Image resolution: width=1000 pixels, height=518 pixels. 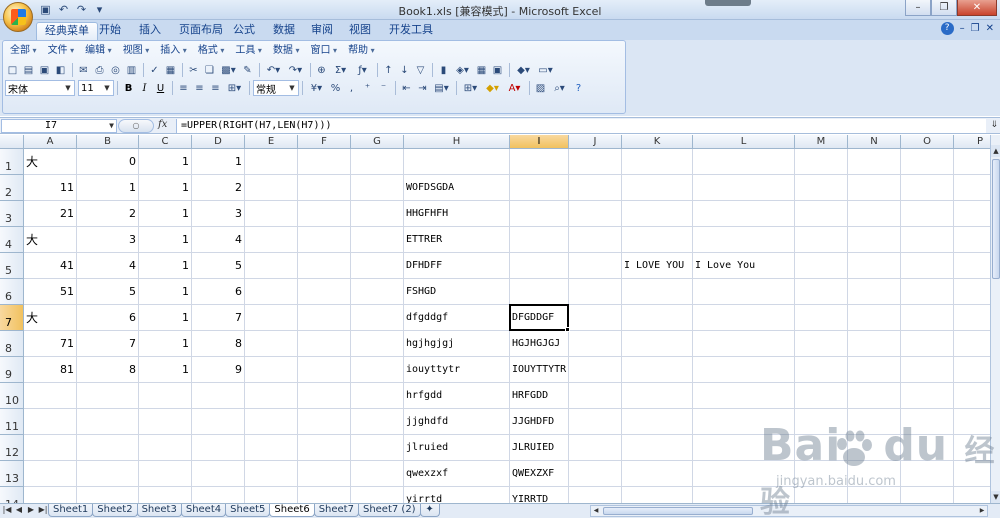 What do you see at coordinates (18, 17) in the screenshot?
I see `office-button` at bounding box center [18, 17].